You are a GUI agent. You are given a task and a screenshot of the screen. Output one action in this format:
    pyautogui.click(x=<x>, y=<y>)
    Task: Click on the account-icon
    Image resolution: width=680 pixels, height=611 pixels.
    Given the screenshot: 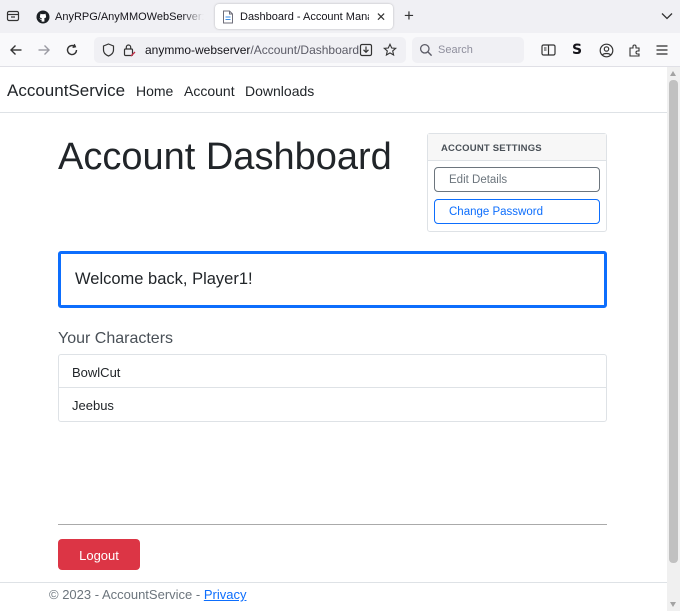 What is the action you would take?
    pyautogui.click(x=606, y=50)
    